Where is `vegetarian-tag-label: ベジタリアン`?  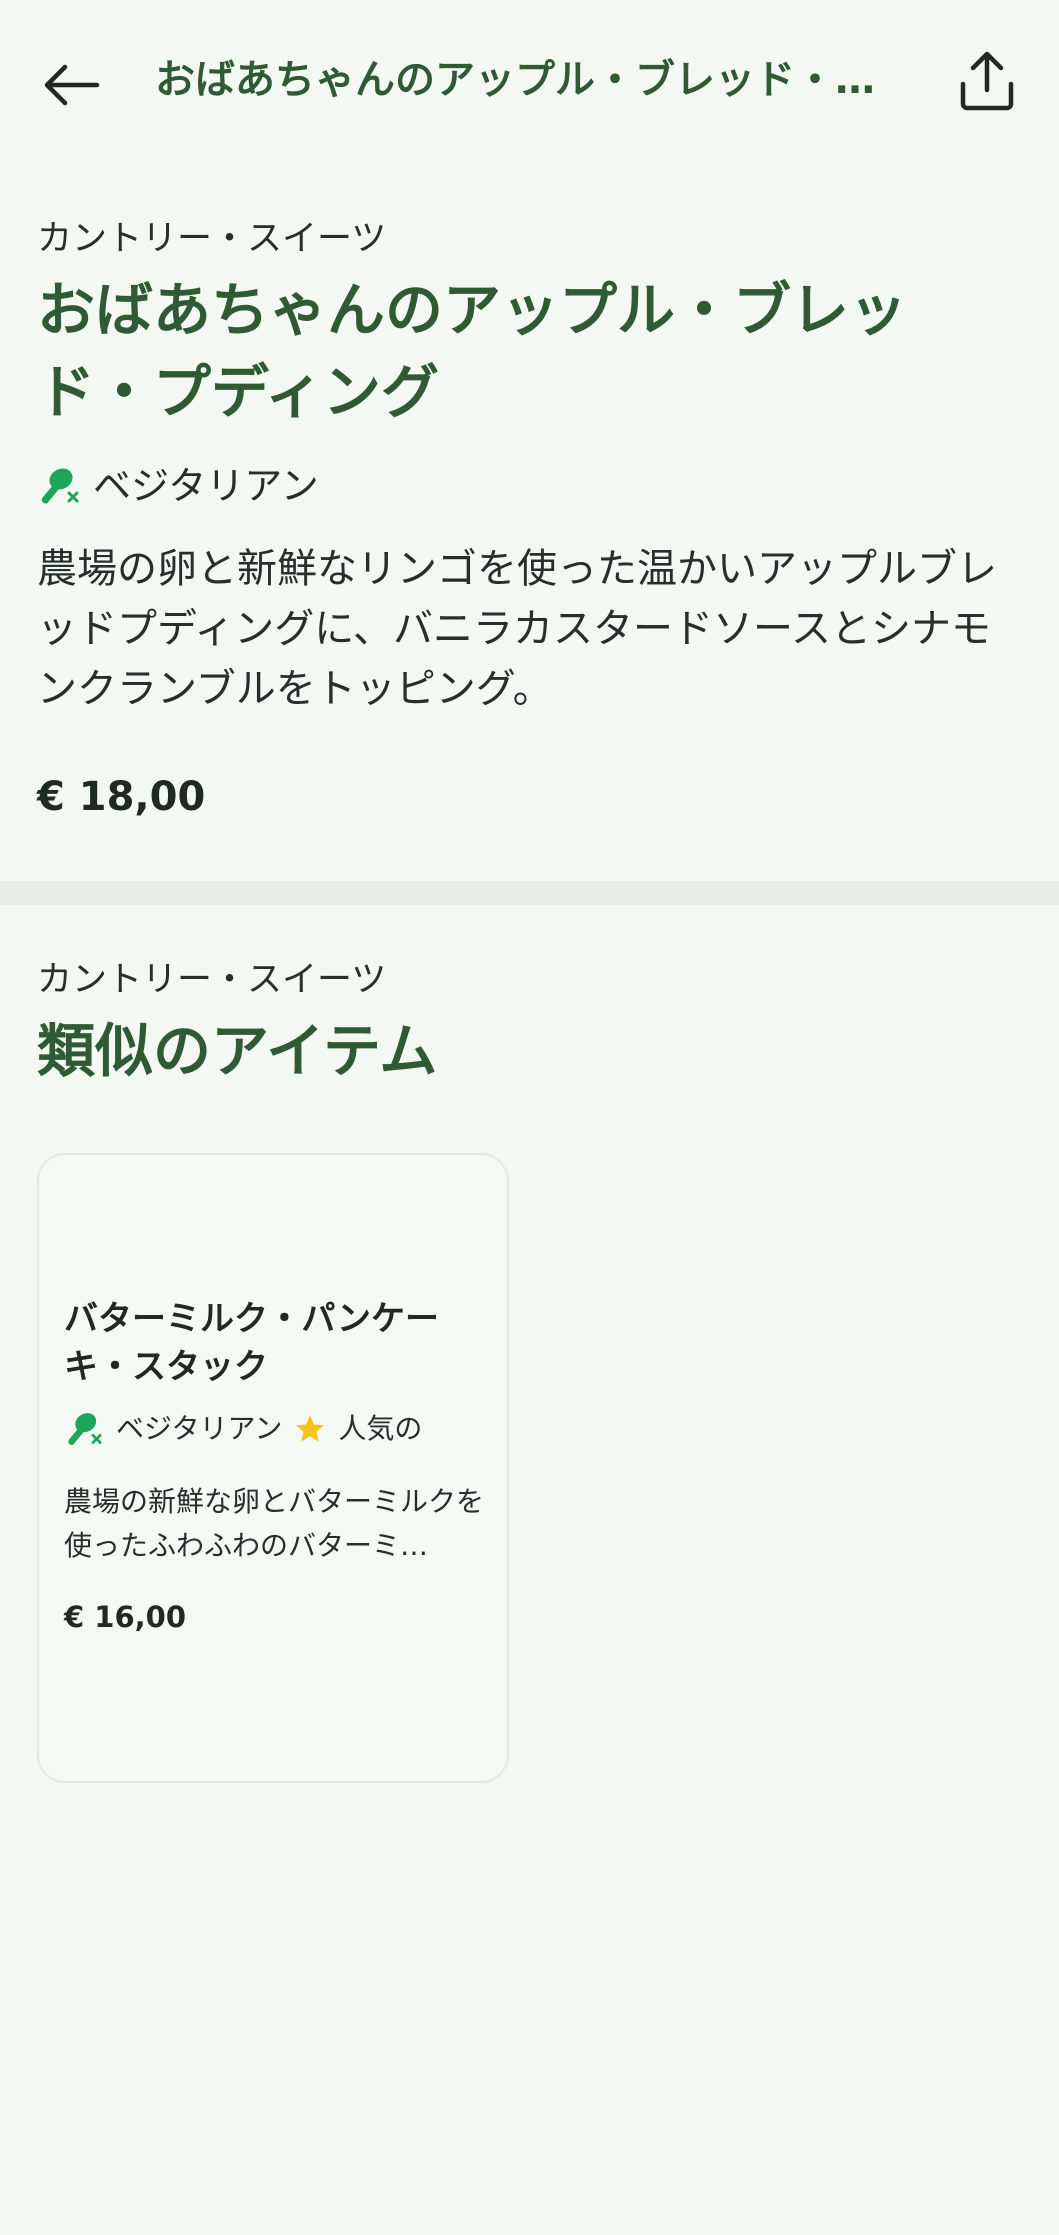 vegetarian-tag-label: ベジタリアン is located at coordinates (206, 486).